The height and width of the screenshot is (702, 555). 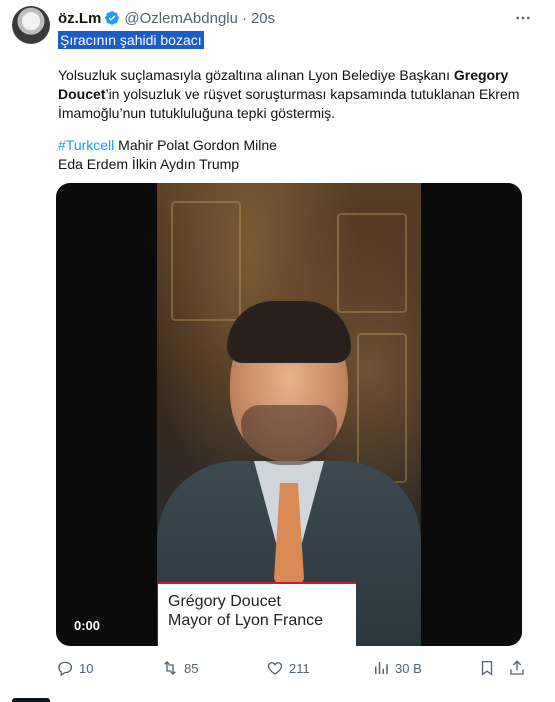 What do you see at coordinates (170, 668) in the screenshot?
I see `retweet-icon` at bounding box center [170, 668].